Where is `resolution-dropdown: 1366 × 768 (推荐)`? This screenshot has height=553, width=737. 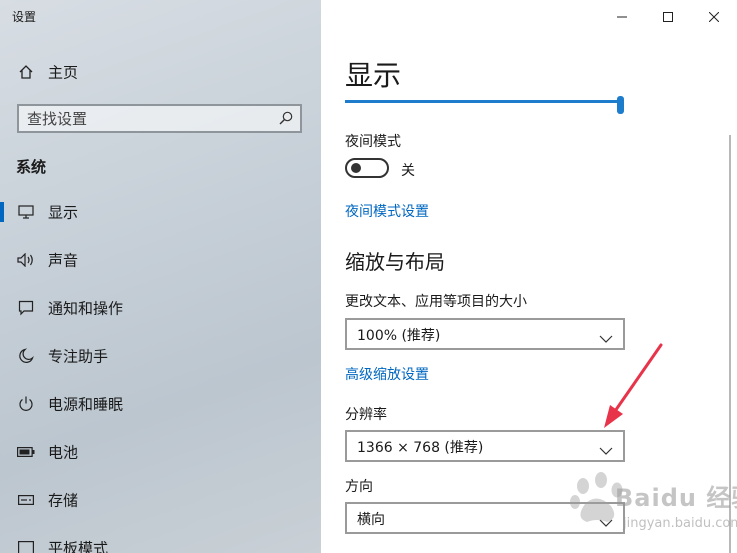
resolution-dropdown: 1366 × 768 (推荐) is located at coordinates (485, 446).